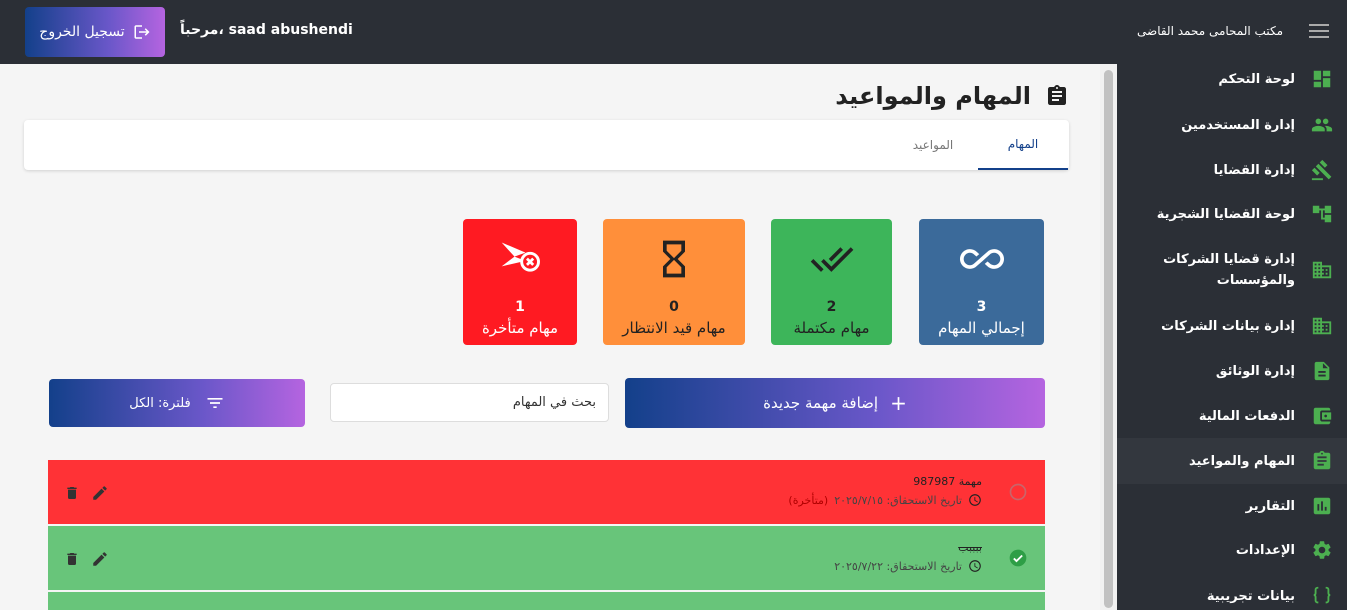 This screenshot has height=610, width=1347. What do you see at coordinates (1322, 550) in the screenshot?
I see `gear-icon` at bounding box center [1322, 550].